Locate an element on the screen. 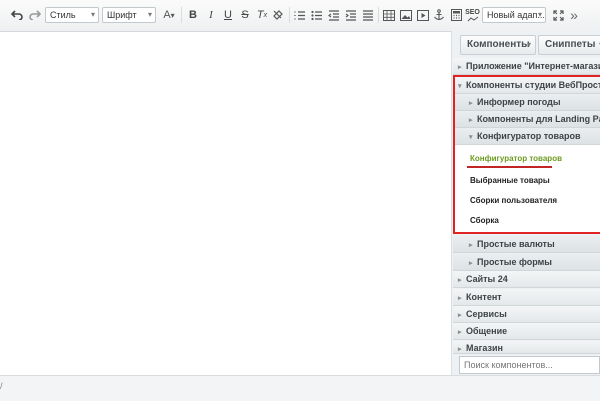 The width and height of the screenshot is (600, 401). tree-item-label: Общение is located at coordinates (487, 331).